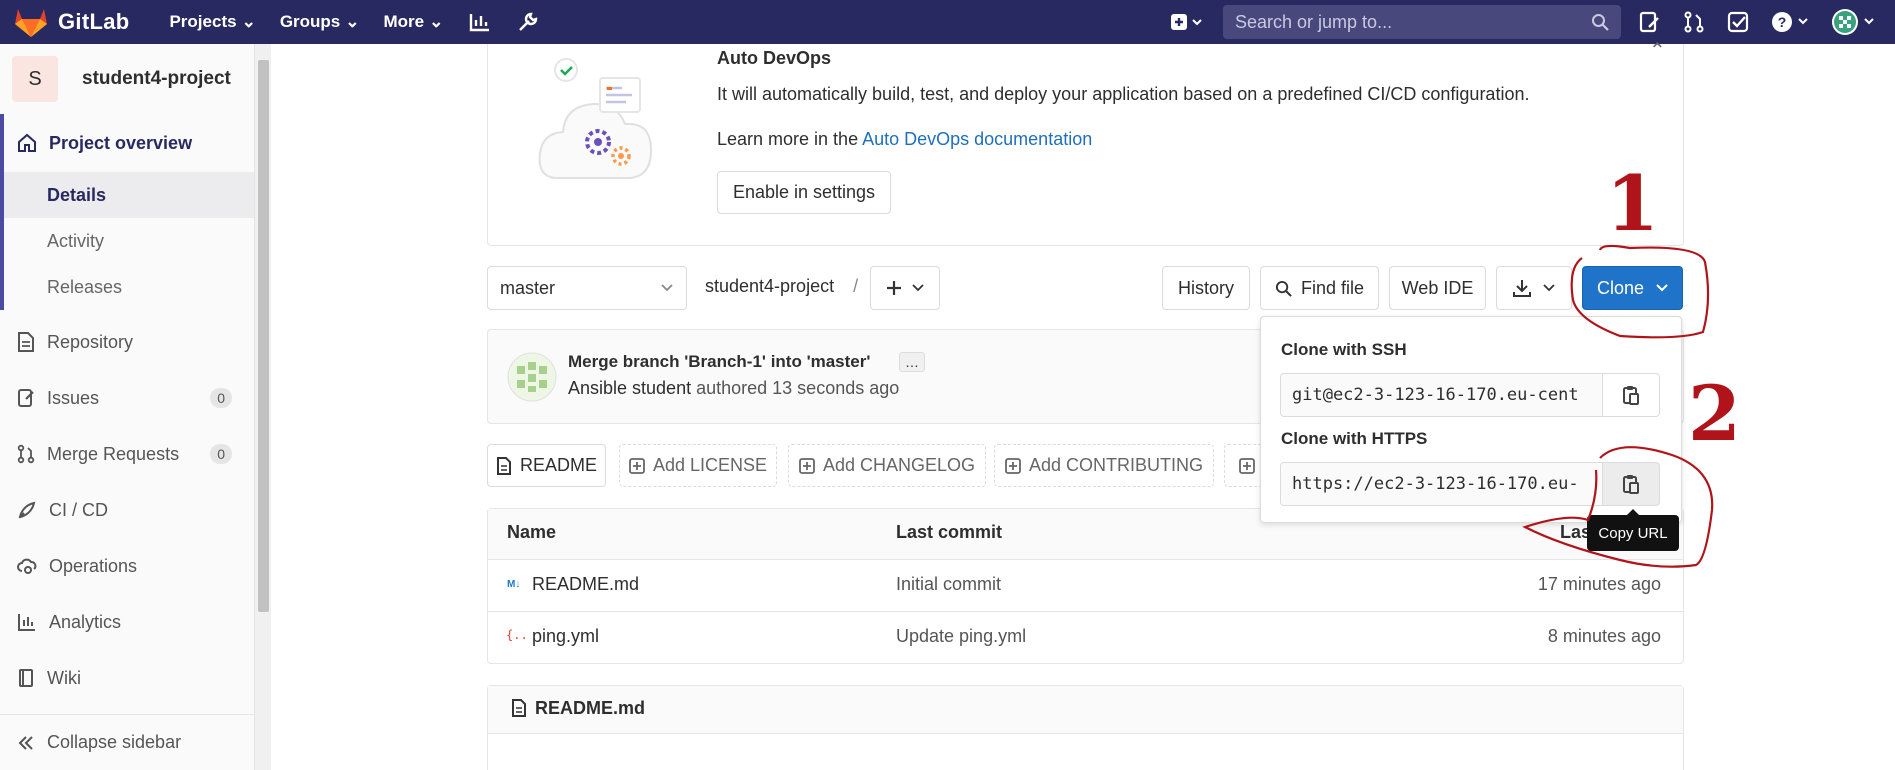  What do you see at coordinates (528, 22) in the screenshot?
I see `wrench-icon` at bounding box center [528, 22].